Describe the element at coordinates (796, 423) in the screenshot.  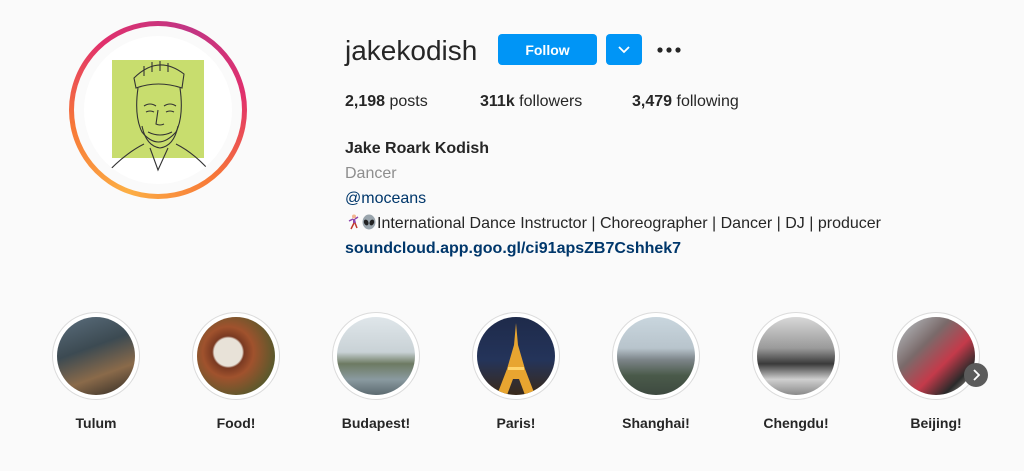
I see `highlight-label: Chengdu!` at that location.